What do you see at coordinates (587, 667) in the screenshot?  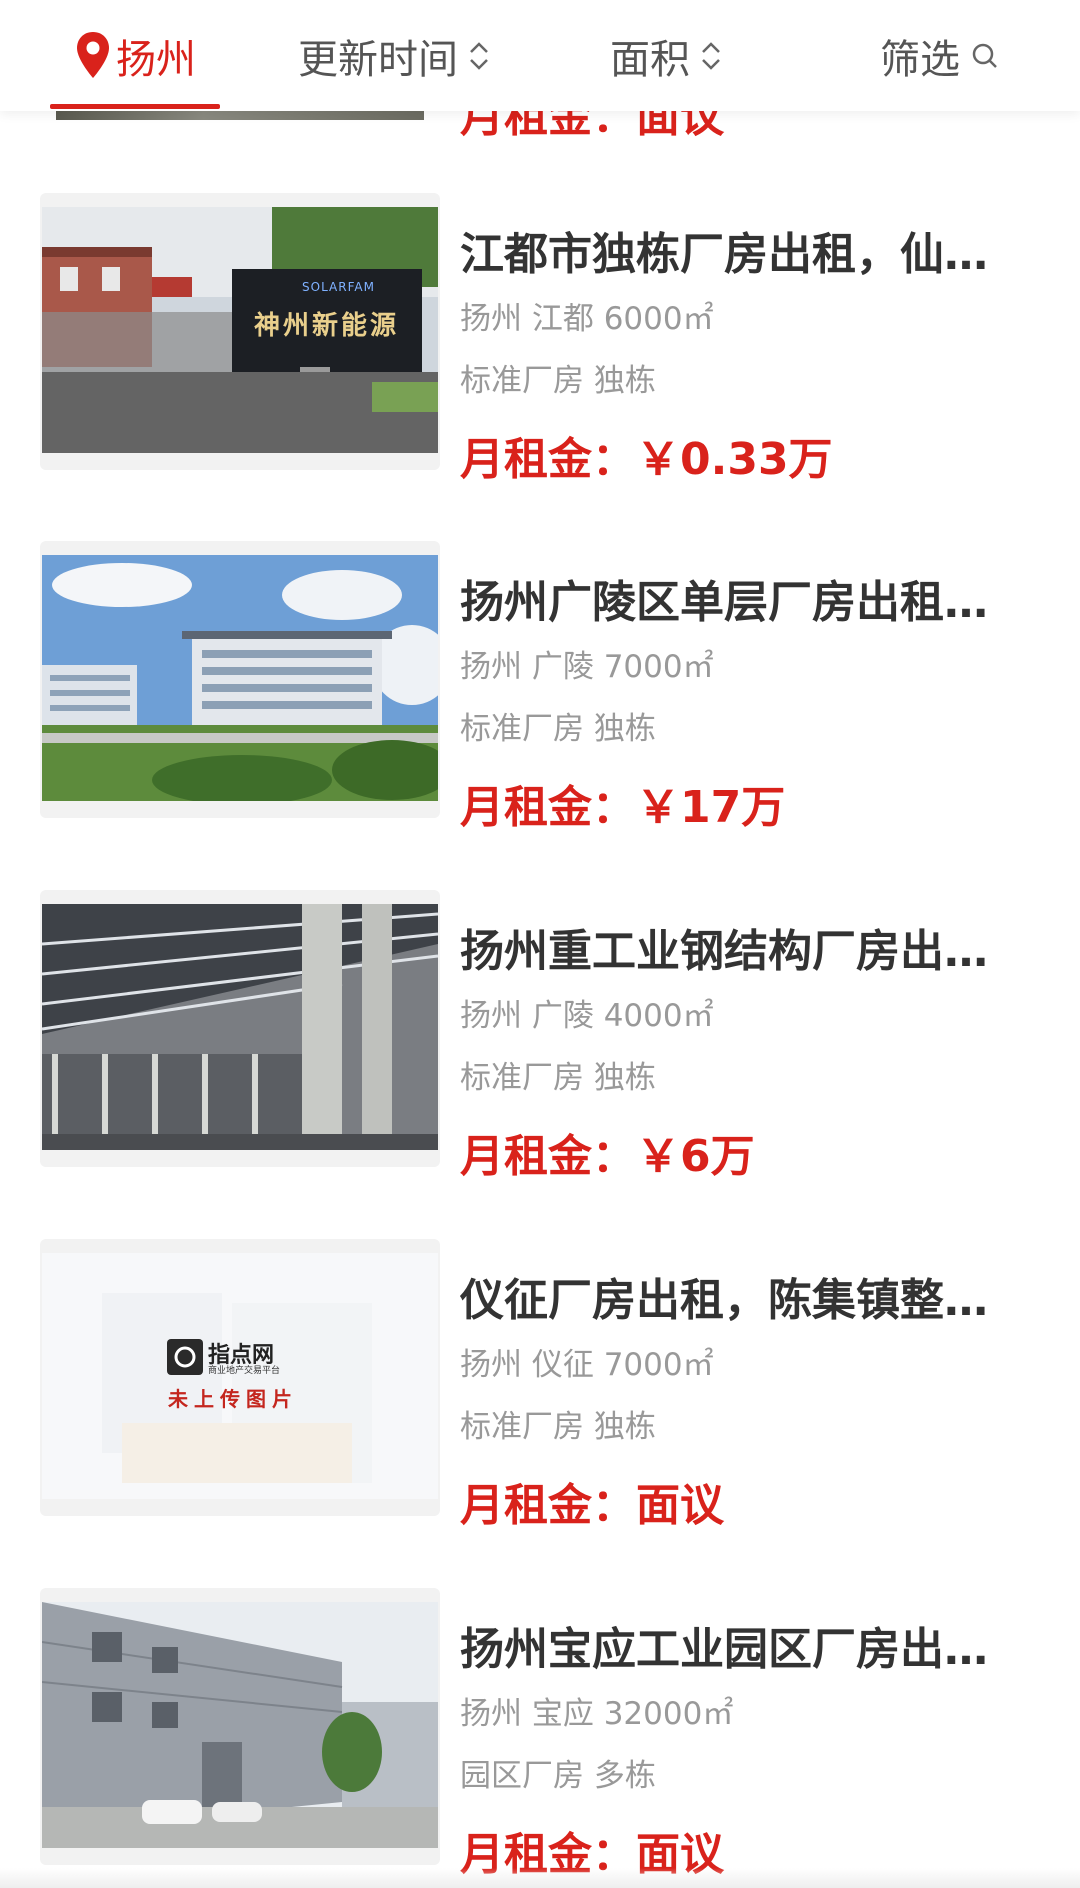 I see `listing-location-area: 扬州 广陵 7000㎡` at bounding box center [587, 667].